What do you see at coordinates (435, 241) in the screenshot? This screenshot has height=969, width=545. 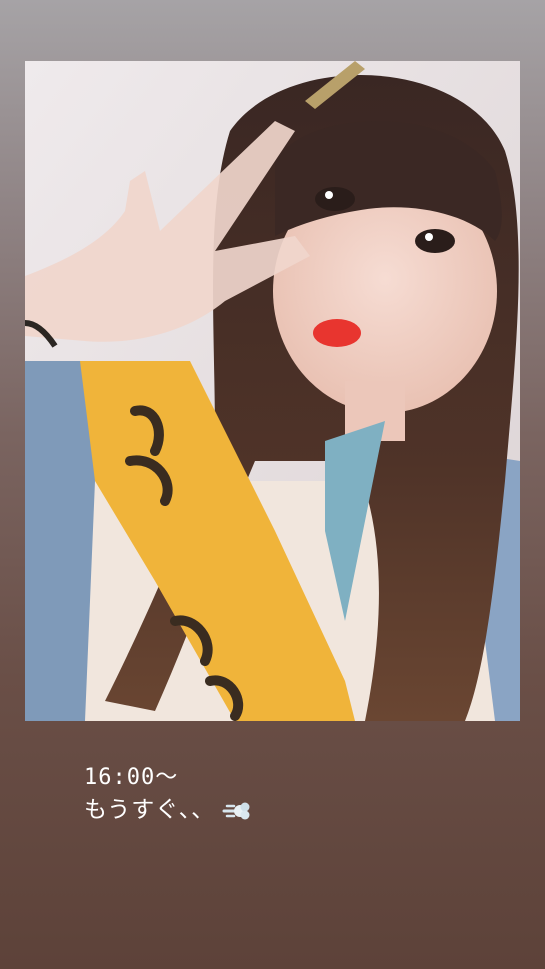 I see `right-eye` at bounding box center [435, 241].